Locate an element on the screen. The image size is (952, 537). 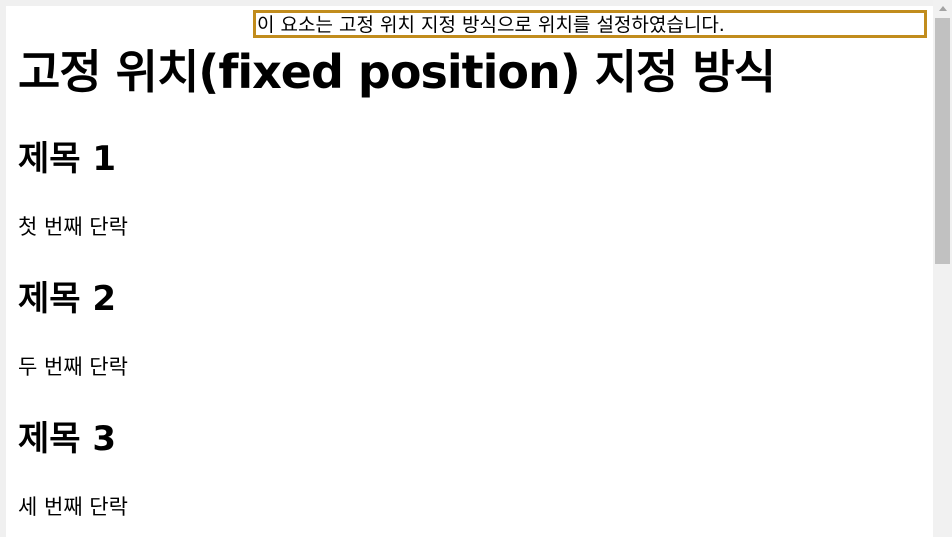
page-title: 고정 위치(fixed position) 지정 방식 is located at coordinates (397, 72).